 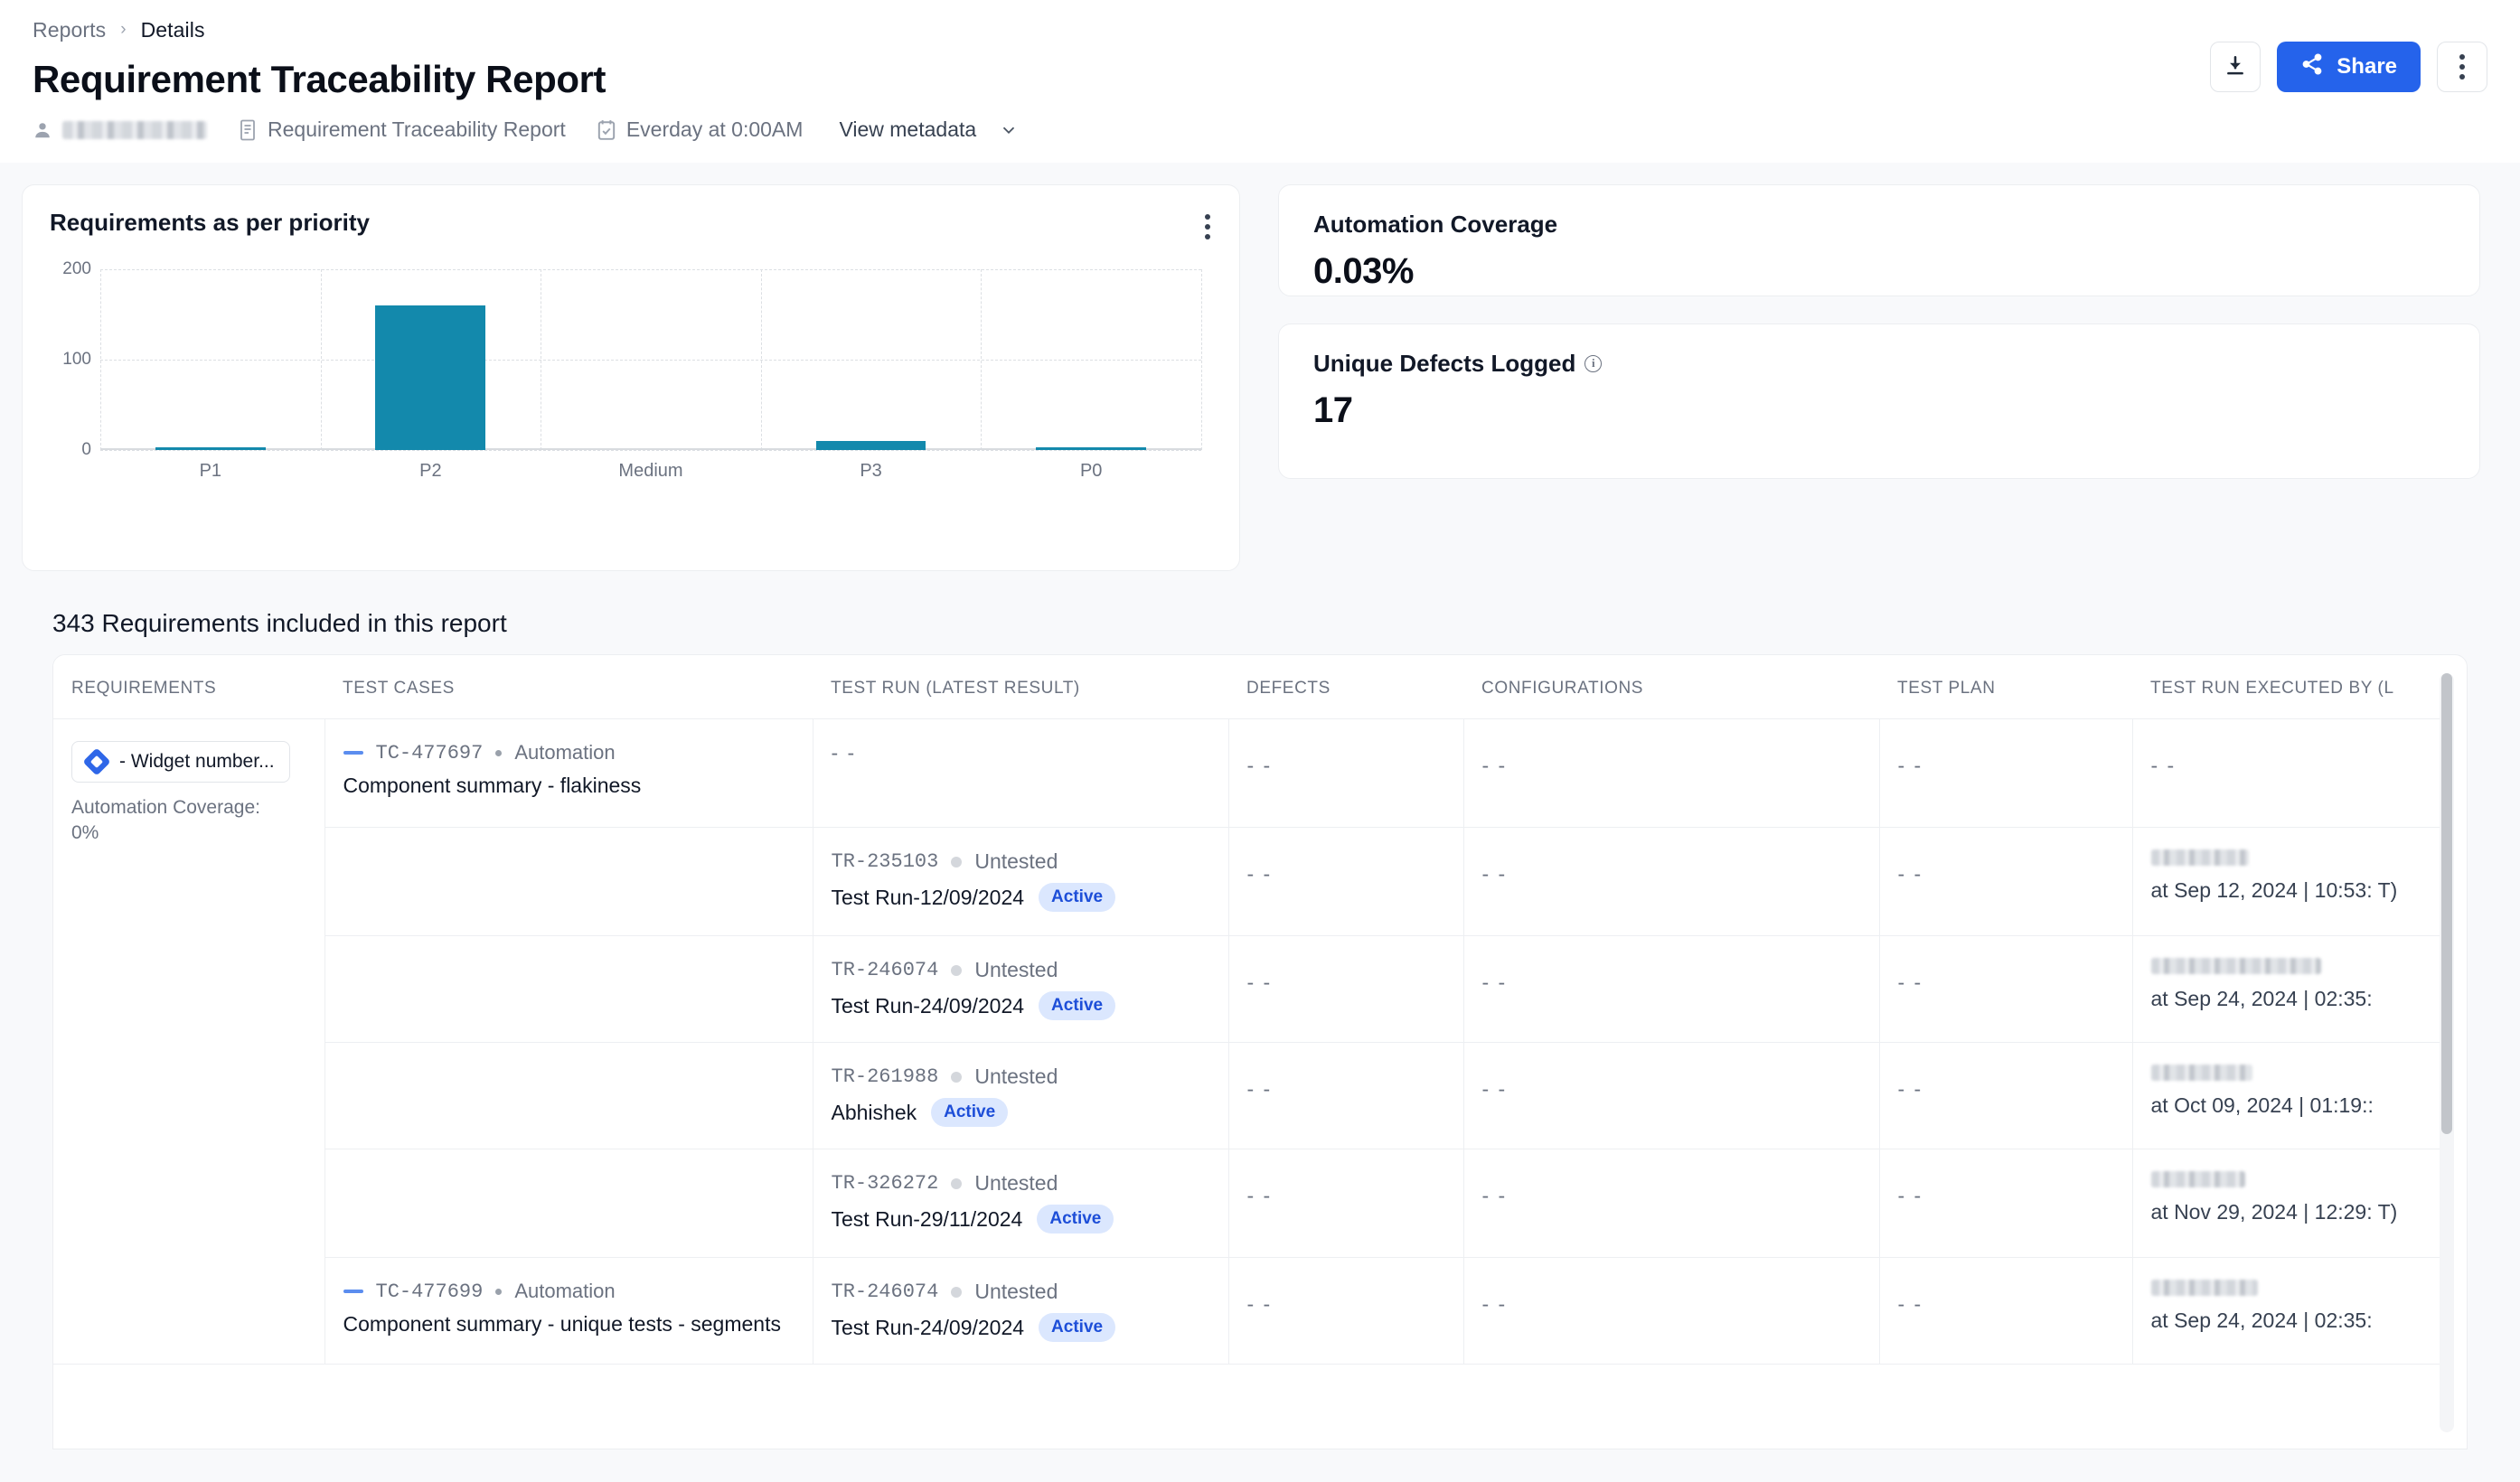 What do you see at coordinates (430, 1291) in the screenshot?
I see `test-case-id: TC-477699` at bounding box center [430, 1291].